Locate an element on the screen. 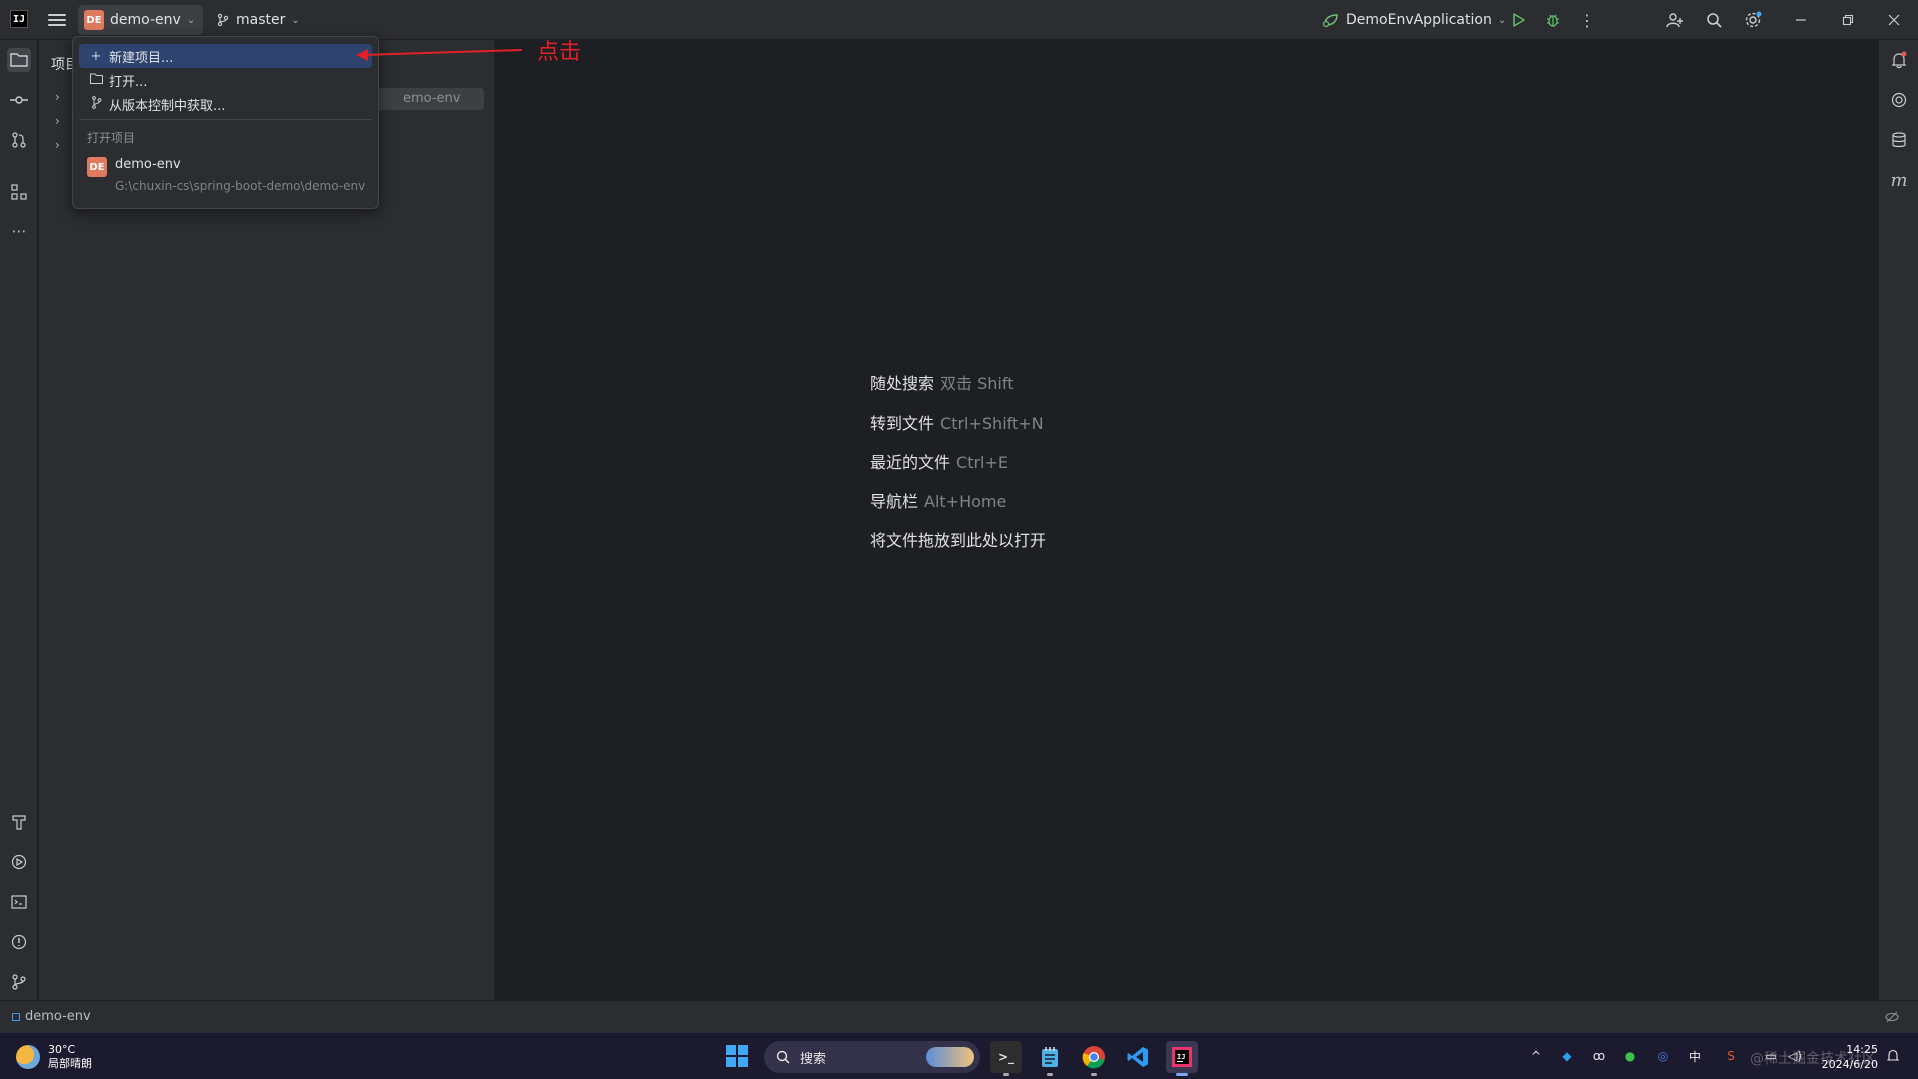 This screenshot has width=1918, height=1079. tree-selected-path: emo-env is located at coordinates (426, 99).